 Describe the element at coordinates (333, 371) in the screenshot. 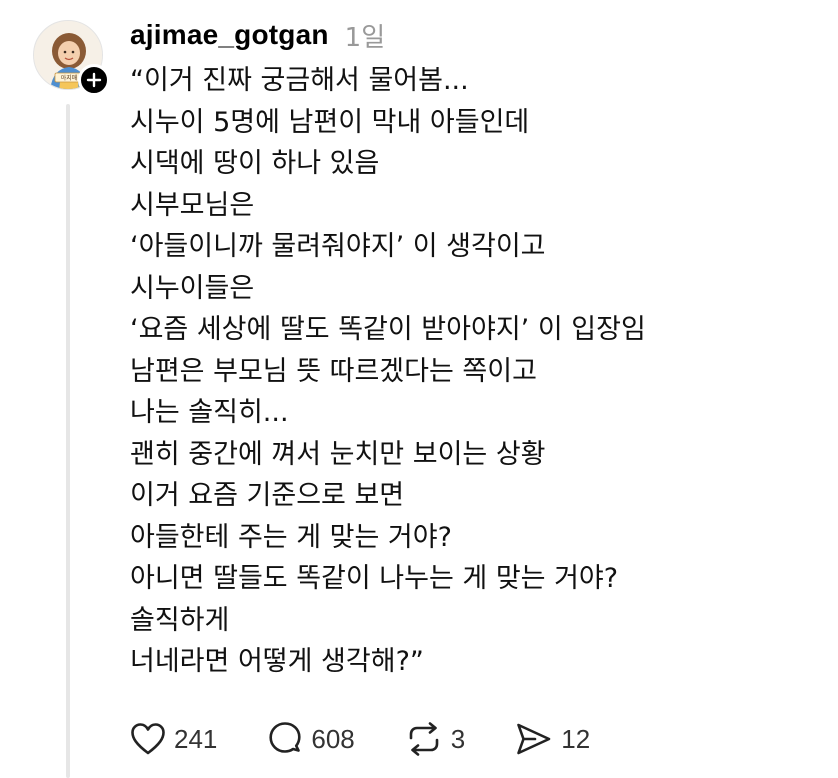

I see `post-line: 남편은 부모님 뜻 따르겠다는 쪽이고` at that location.